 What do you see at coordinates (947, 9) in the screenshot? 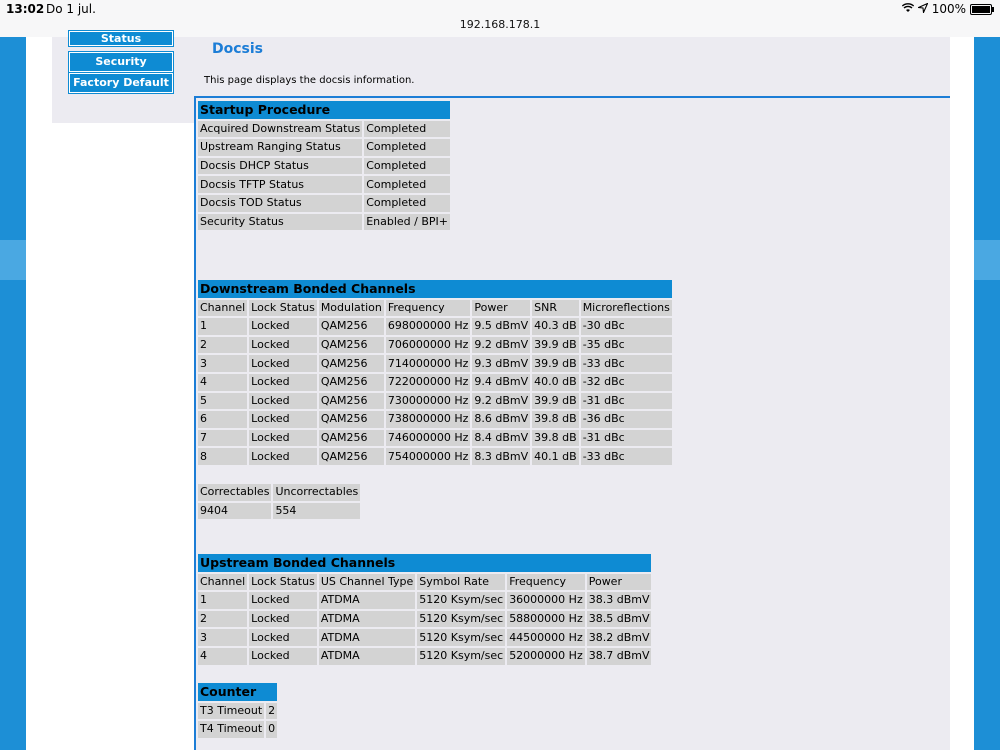
I see `status-indicators: 100%` at bounding box center [947, 9].